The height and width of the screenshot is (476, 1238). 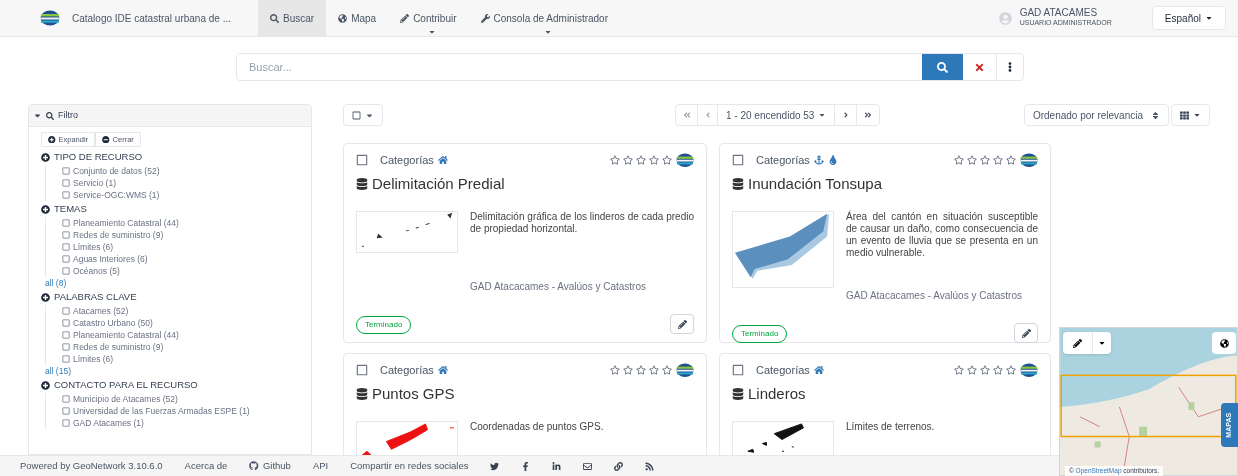 What do you see at coordinates (180, 411) in the screenshot?
I see `facet-checkbox: Universidad de las Fuerzas Armadas ESPE (1)` at bounding box center [180, 411].